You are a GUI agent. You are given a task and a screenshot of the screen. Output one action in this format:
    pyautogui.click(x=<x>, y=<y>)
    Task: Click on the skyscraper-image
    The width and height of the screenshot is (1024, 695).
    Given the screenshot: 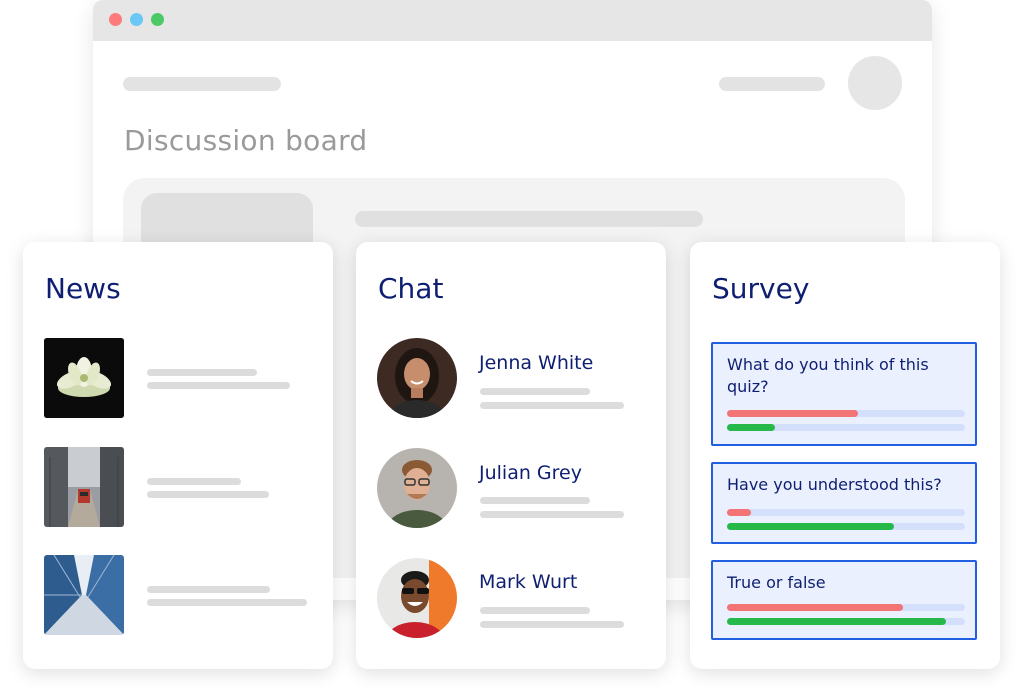 What is the action you would take?
    pyautogui.click(x=84, y=595)
    